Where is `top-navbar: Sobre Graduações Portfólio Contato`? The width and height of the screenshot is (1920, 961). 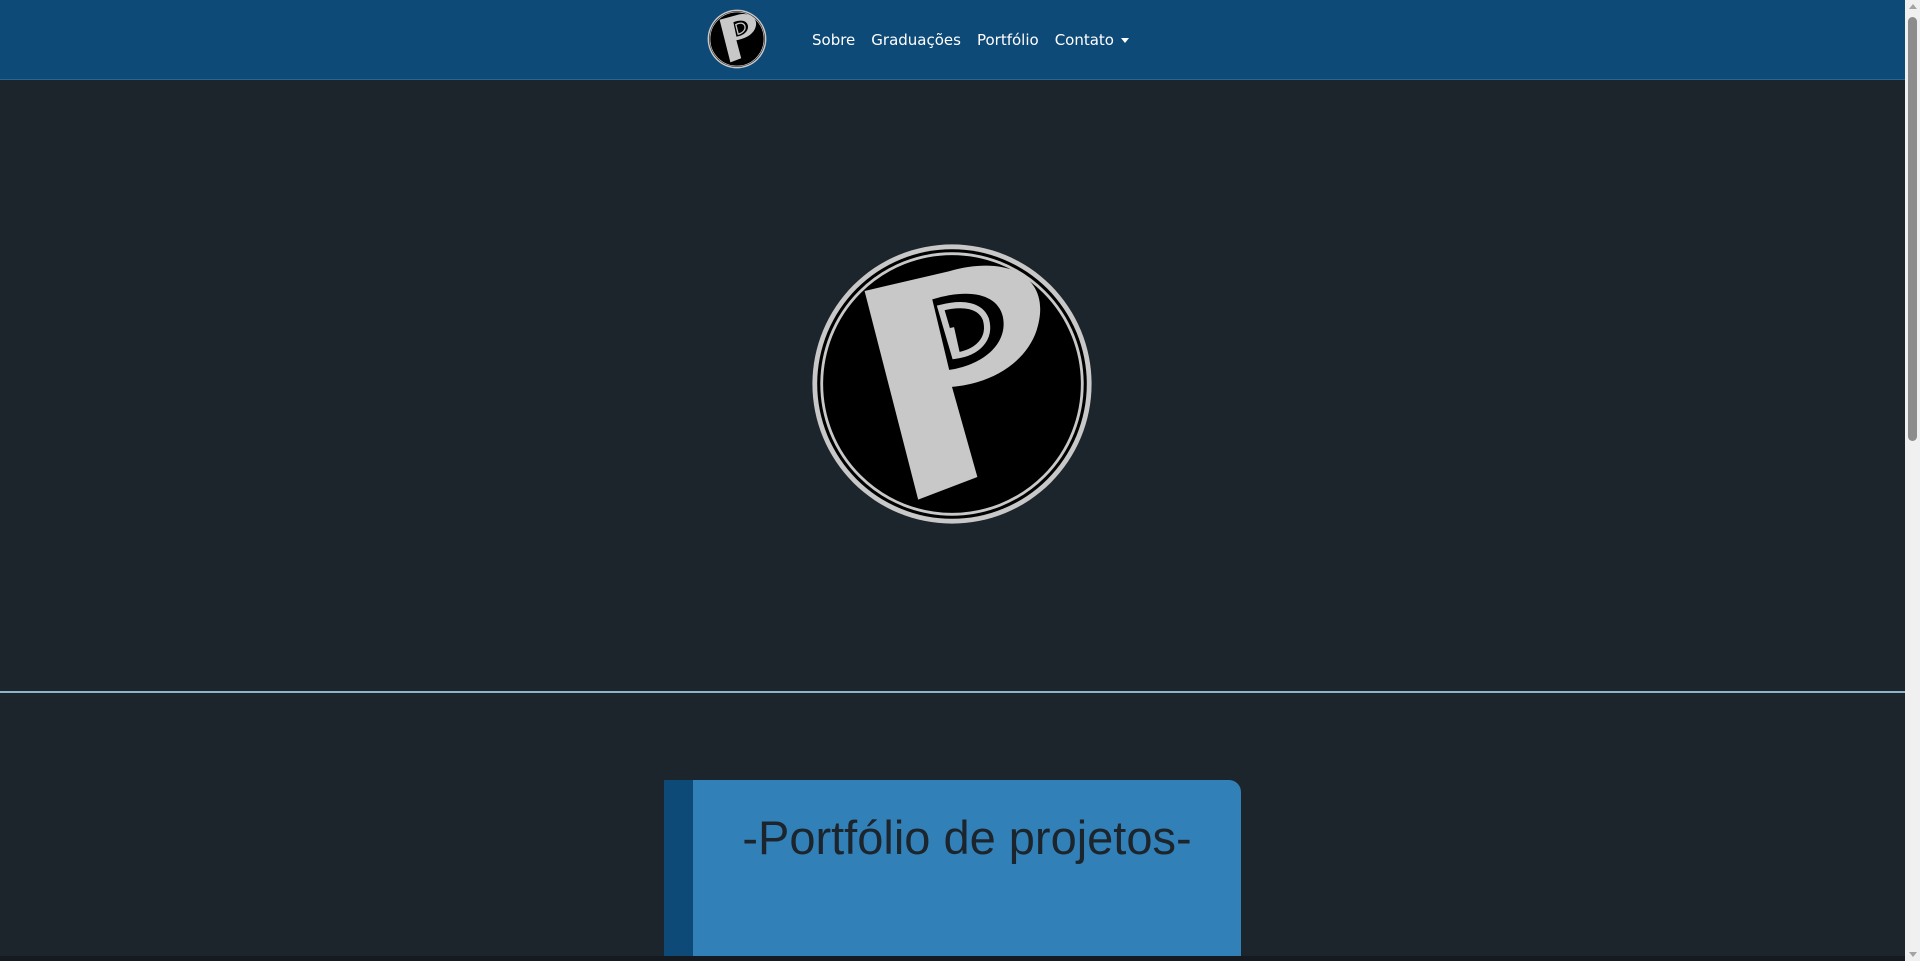
top-navbar: Sobre Graduações Portfólio Contato is located at coordinates (952, 40).